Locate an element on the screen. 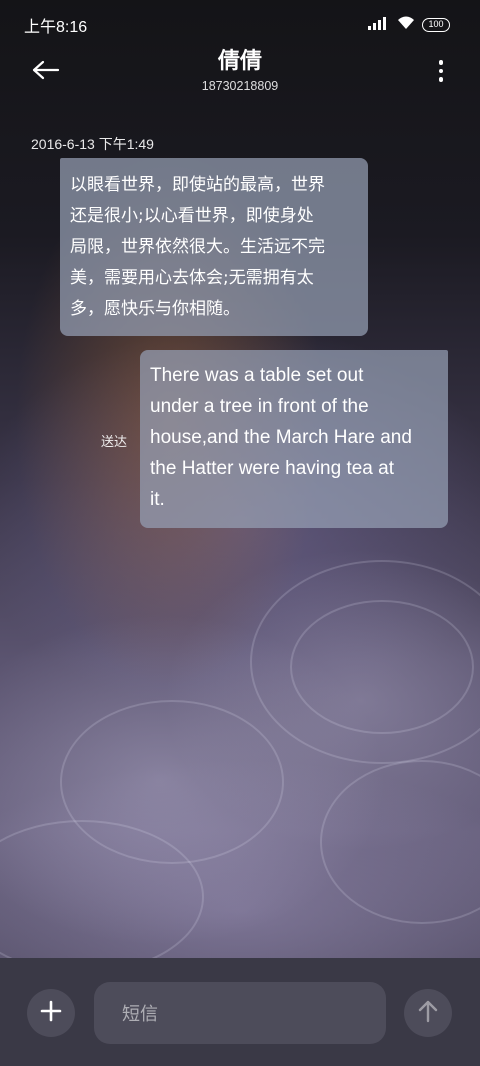  status-bar: 上午8:16 100 is located at coordinates (240, 22).